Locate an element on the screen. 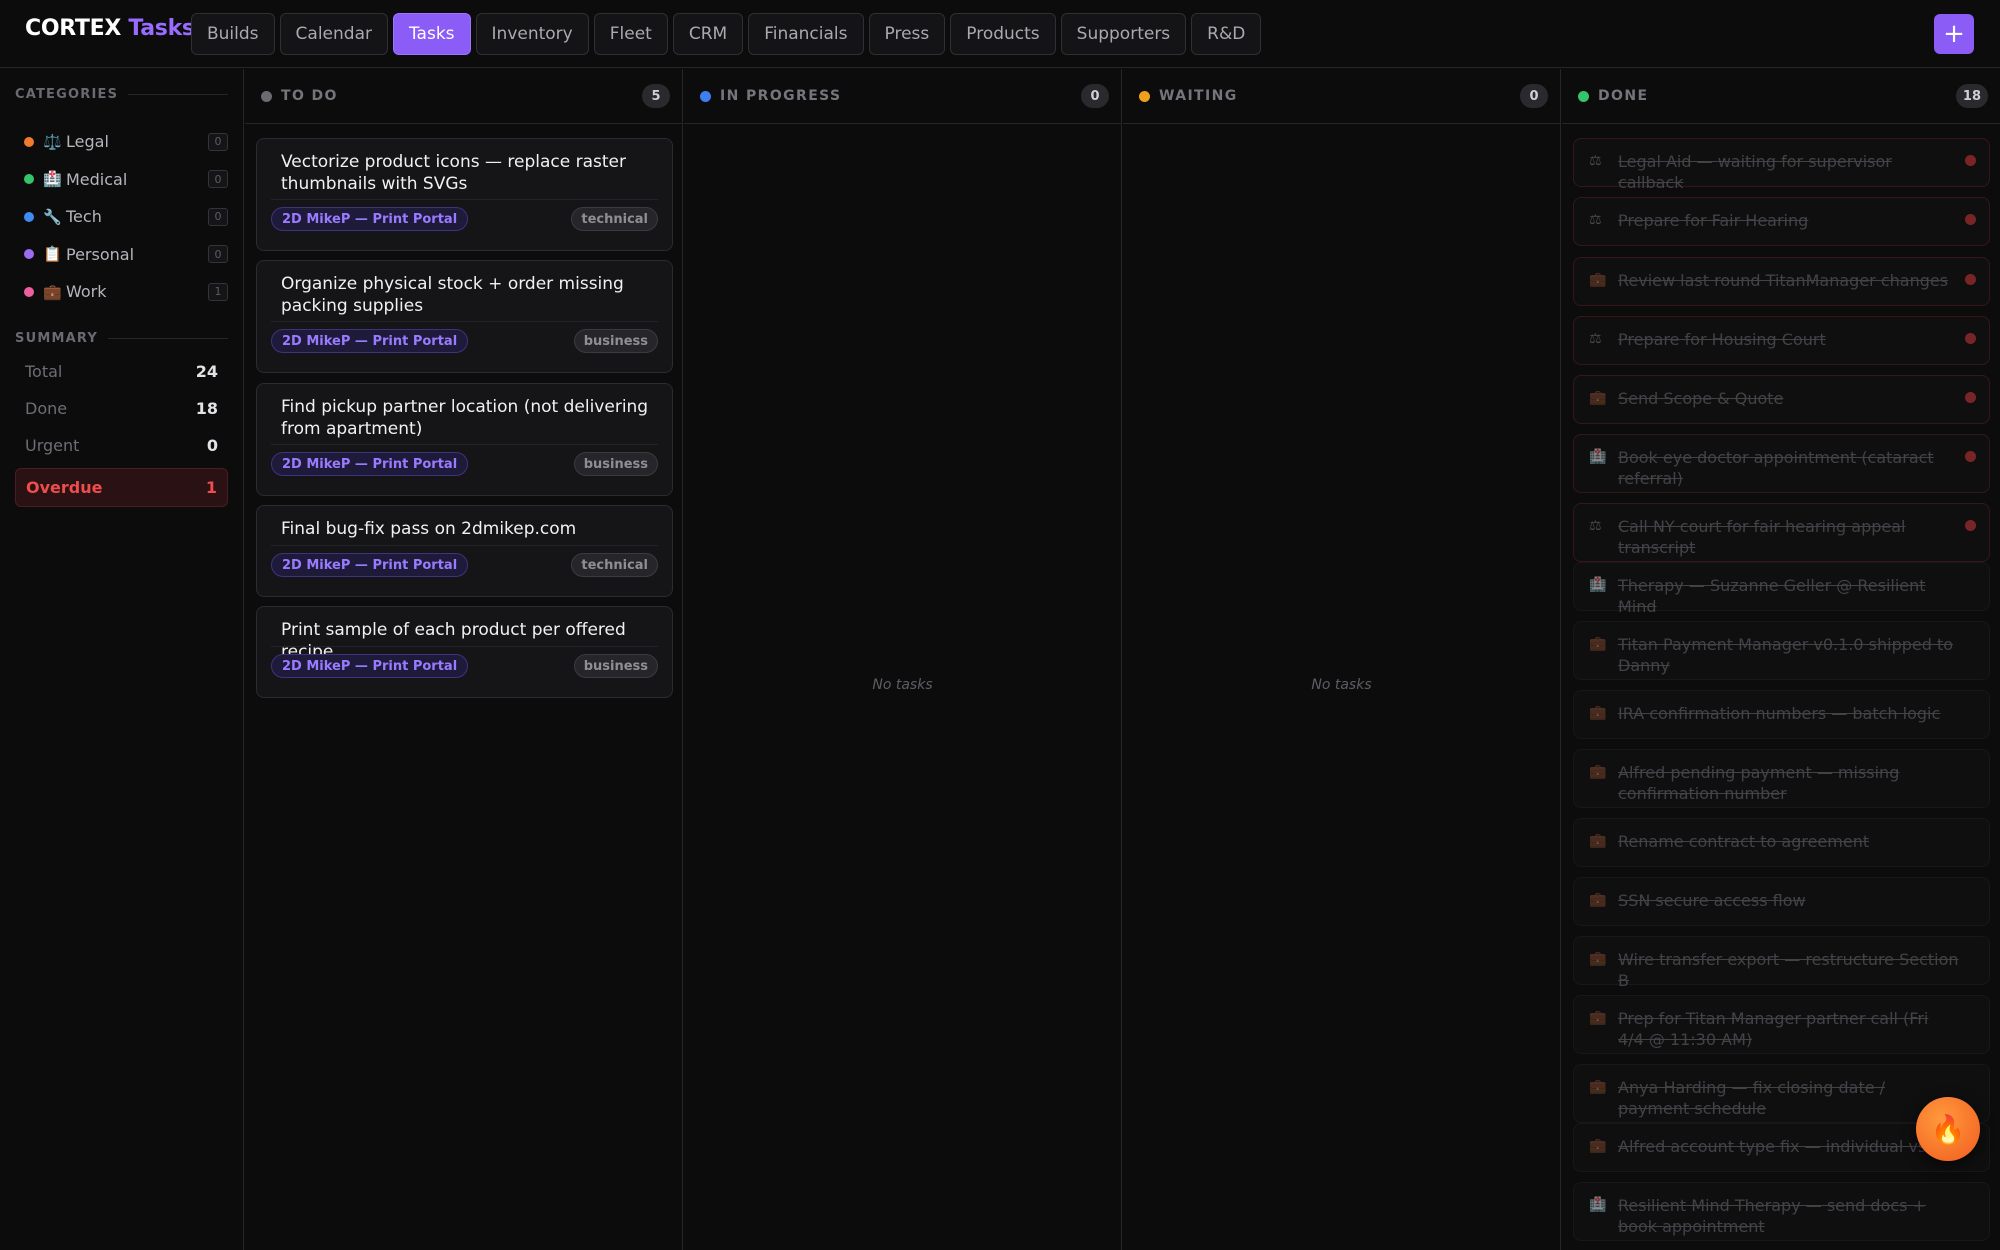 The height and width of the screenshot is (1250, 2000). column-header-todo: TO DO 5 is located at coordinates (463, 96).